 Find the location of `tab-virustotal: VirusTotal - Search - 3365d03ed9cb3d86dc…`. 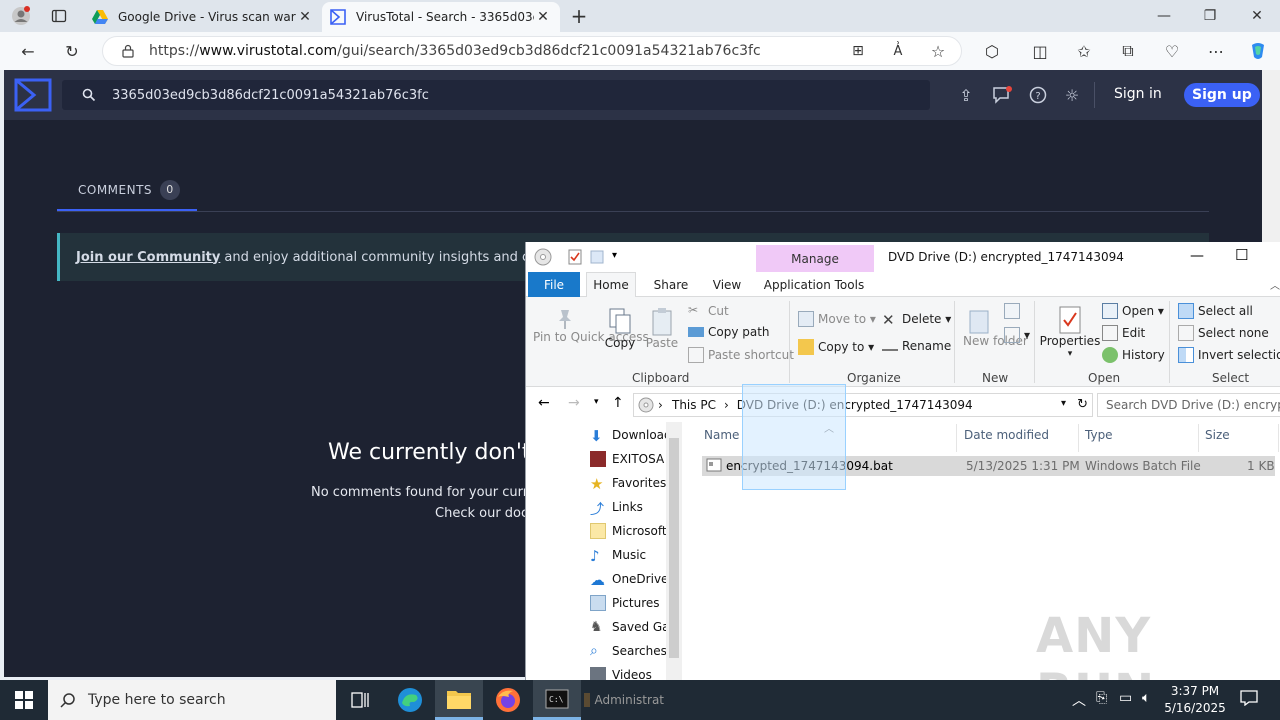

tab-virustotal: VirusTotal - Search - 3365d03ed9cb3d86dc… is located at coordinates (441, 17).